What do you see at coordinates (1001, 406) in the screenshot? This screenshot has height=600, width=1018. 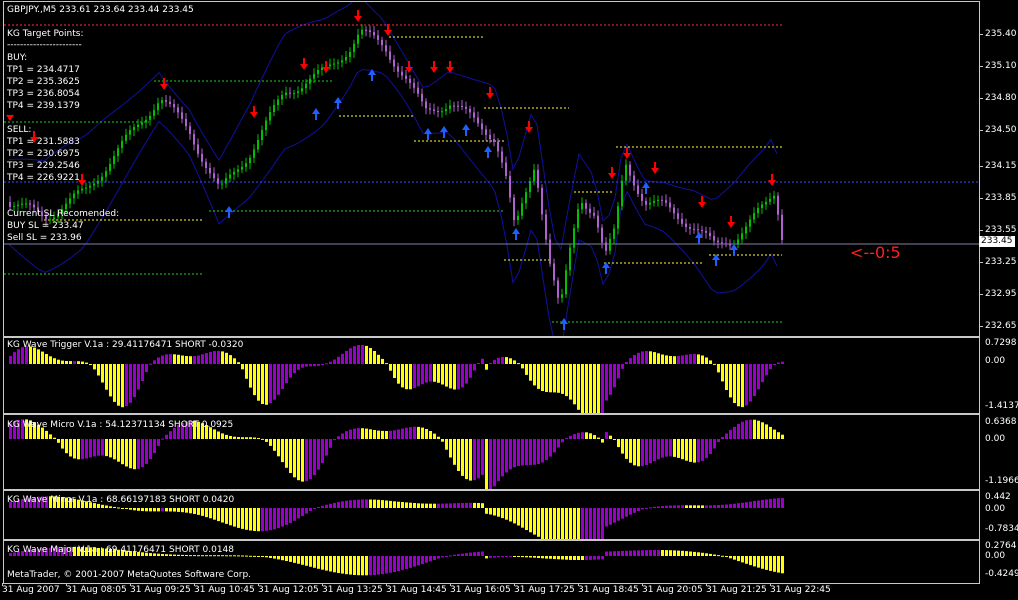 I see `indicator-tick: -1.4137` at bounding box center [1001, 406].